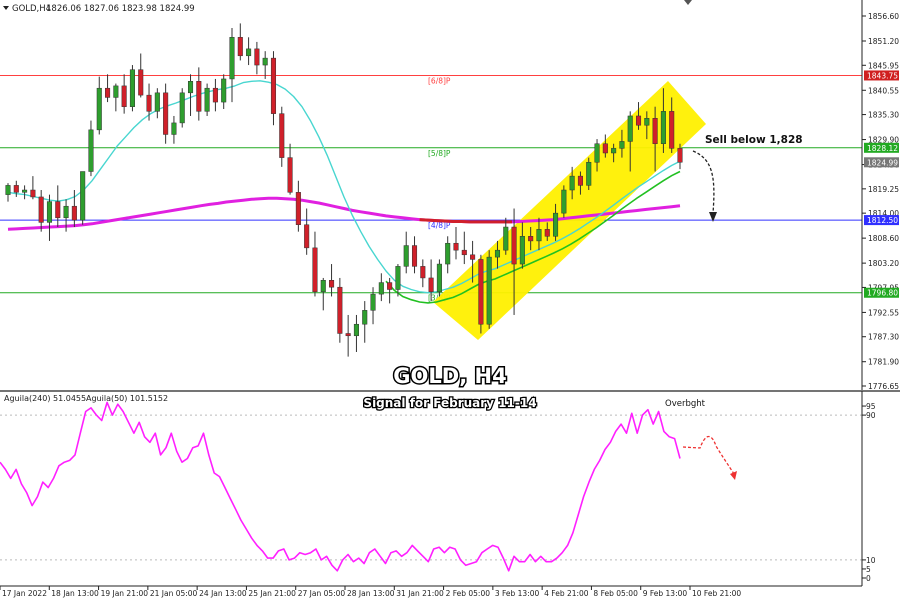 The height and width of the screenshot is (600, 900). I want to click on indicator-label-50: Aguila(50) 101.5152, so click(127, 398).